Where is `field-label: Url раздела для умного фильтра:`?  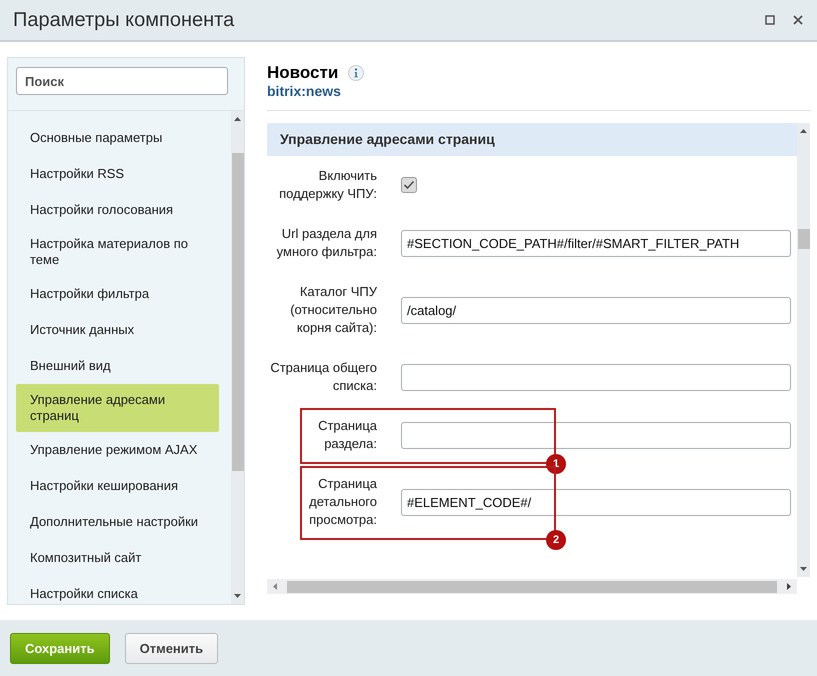
field-label: Url раздела для умного фильтра: is located at coordinates (326, 243).